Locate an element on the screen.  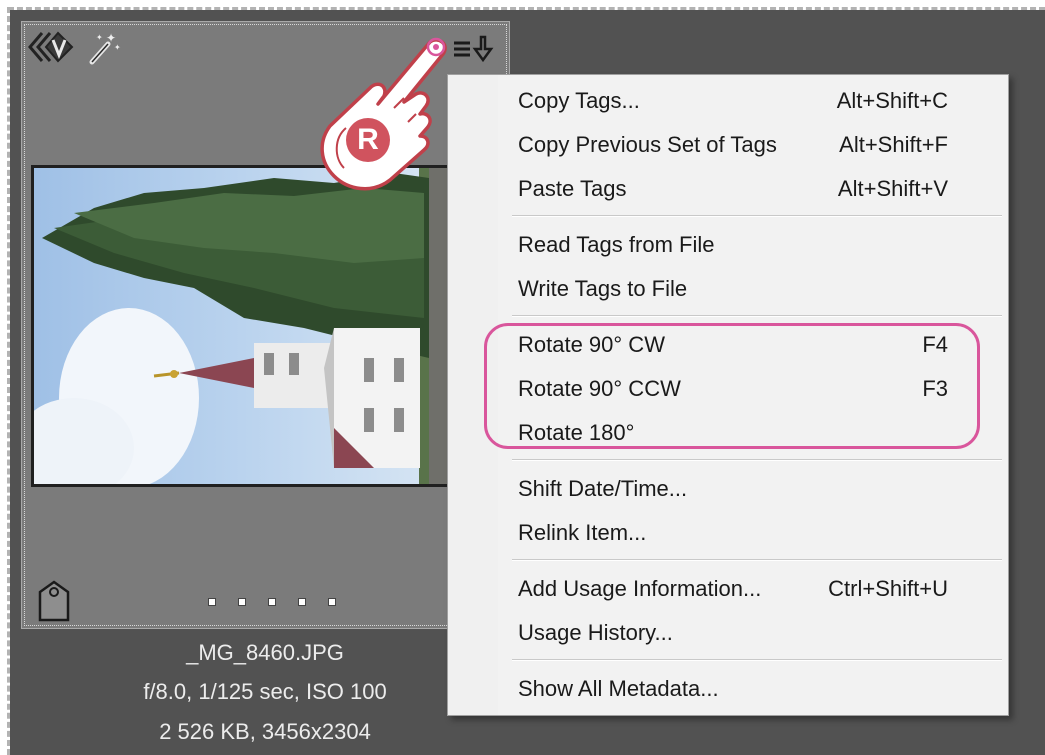
version-set-icon is located at coordinates (51, 50).